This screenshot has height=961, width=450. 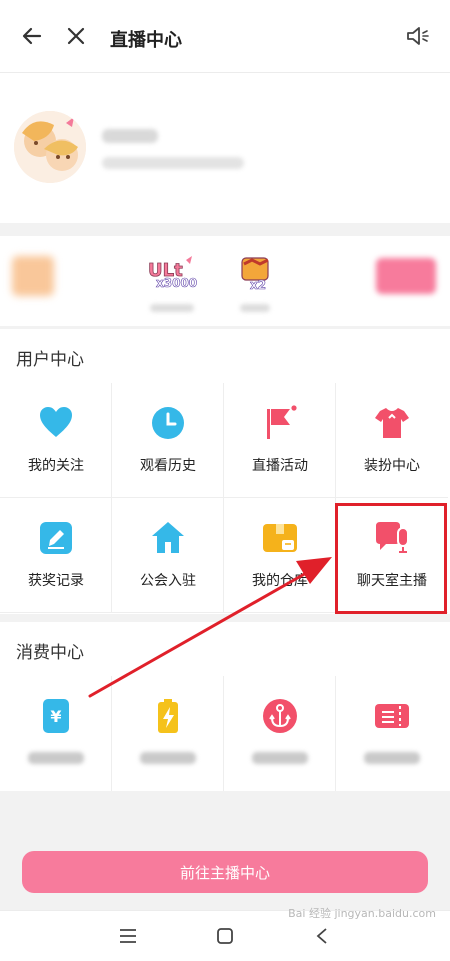 What do you see at coordinates (128, 936) in the screenshot?
I see `menu-icon` at bounding box center [128, 936].